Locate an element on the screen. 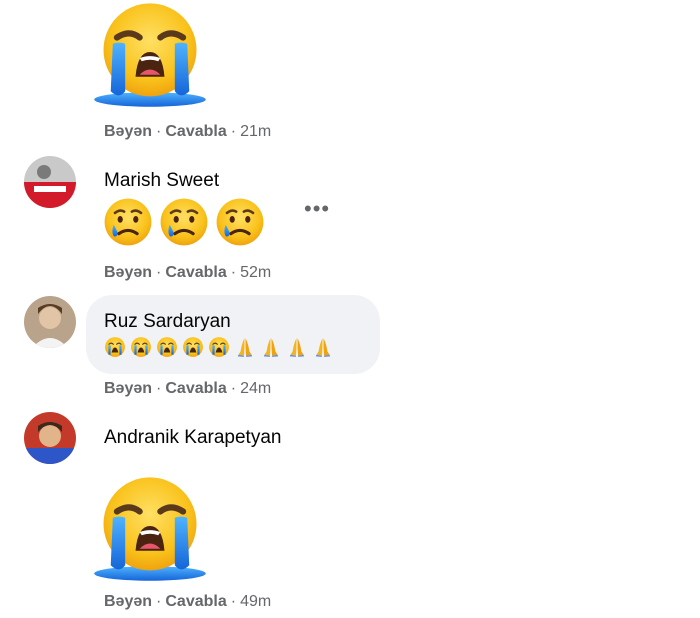  comment-1-sticker is located at coordinates (150, 55).